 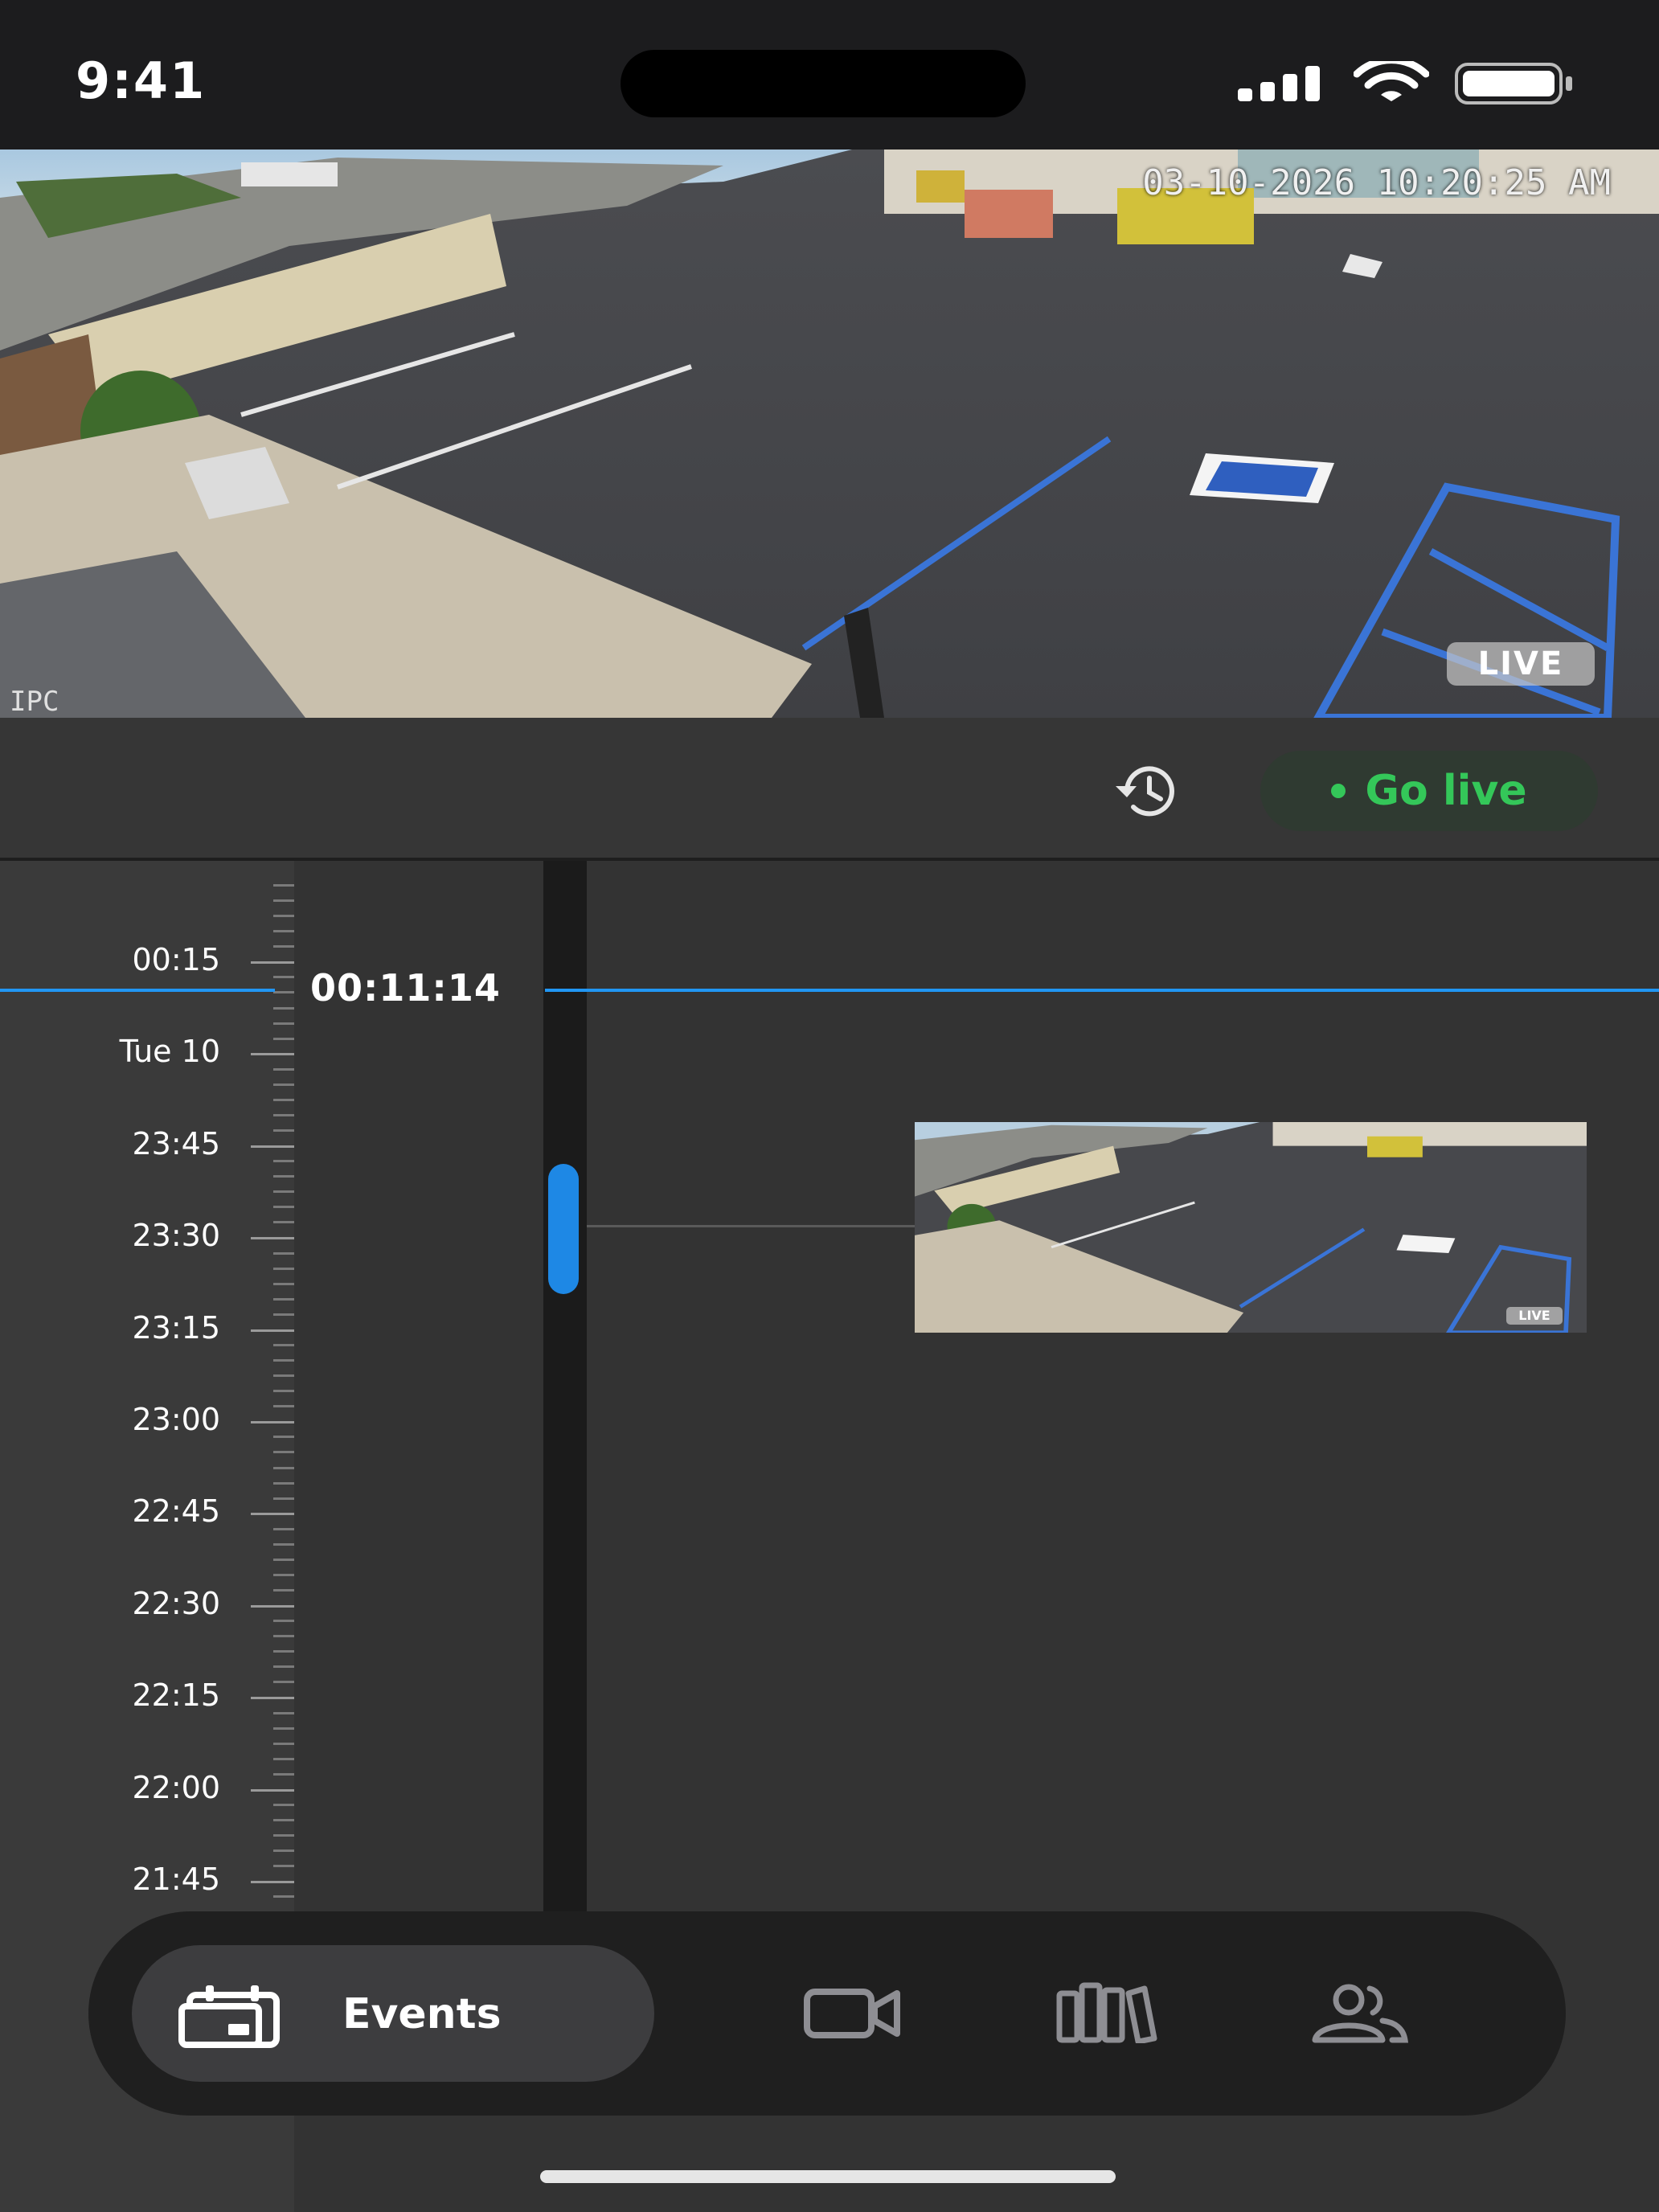 What do you see at coordinates (1279, 83) in the screenshot?
I see `cellular-signal-icon` at bounding box center [1279, 83].